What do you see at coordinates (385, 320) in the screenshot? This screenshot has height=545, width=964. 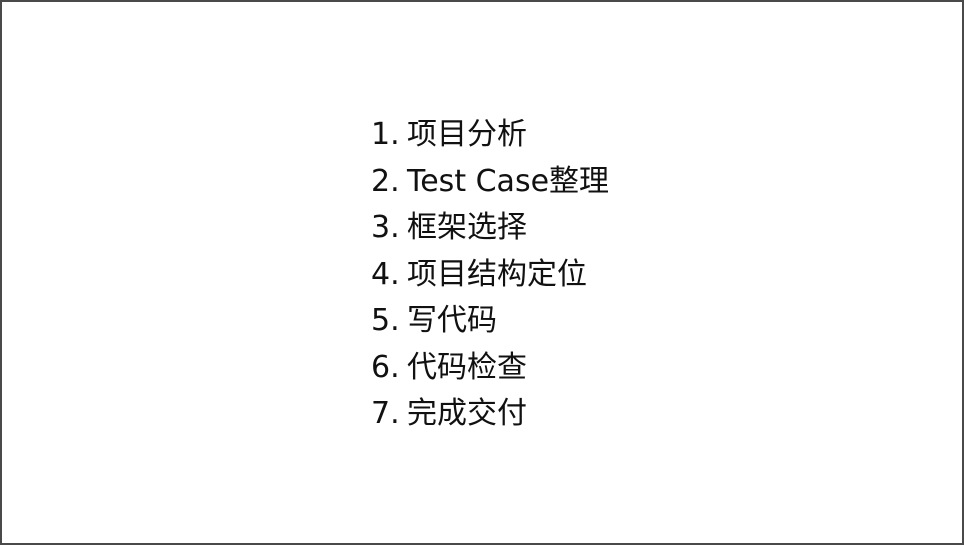 I see `step-number: 5.` at bounding box center [385, 320].